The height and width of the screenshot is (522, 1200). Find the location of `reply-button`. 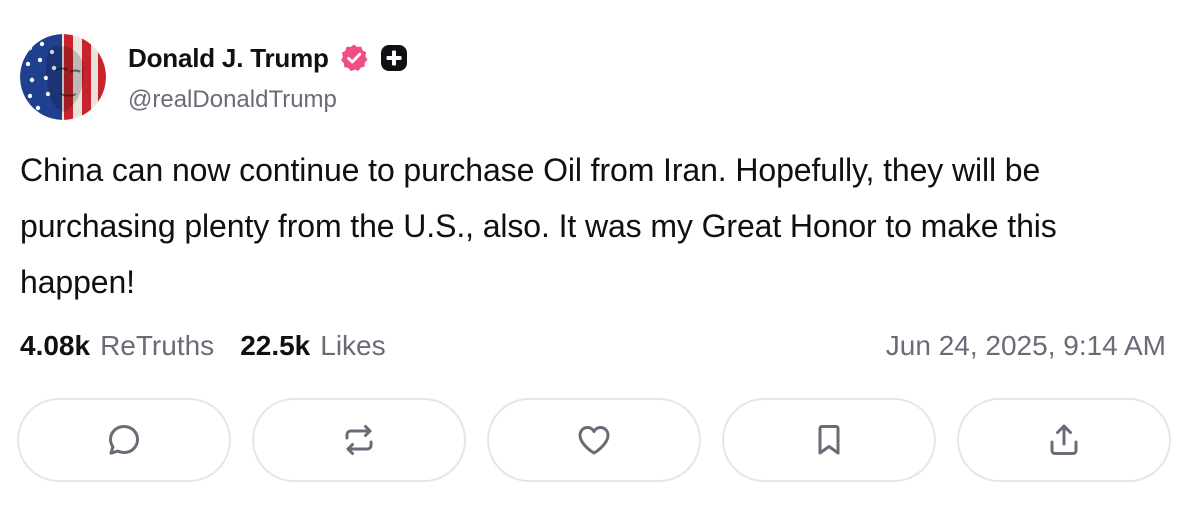

reply-button is located at coordinates (124, 440).